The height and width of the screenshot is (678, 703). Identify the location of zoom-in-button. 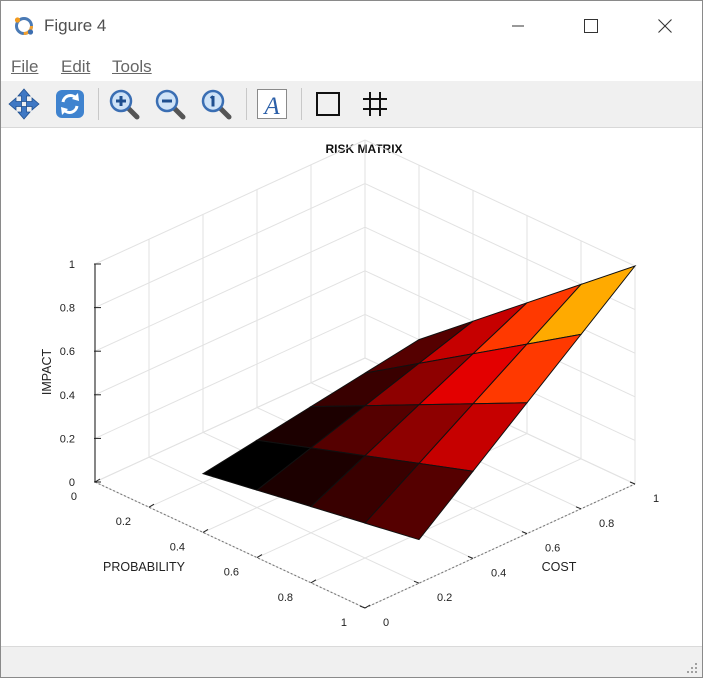
(124, 104).